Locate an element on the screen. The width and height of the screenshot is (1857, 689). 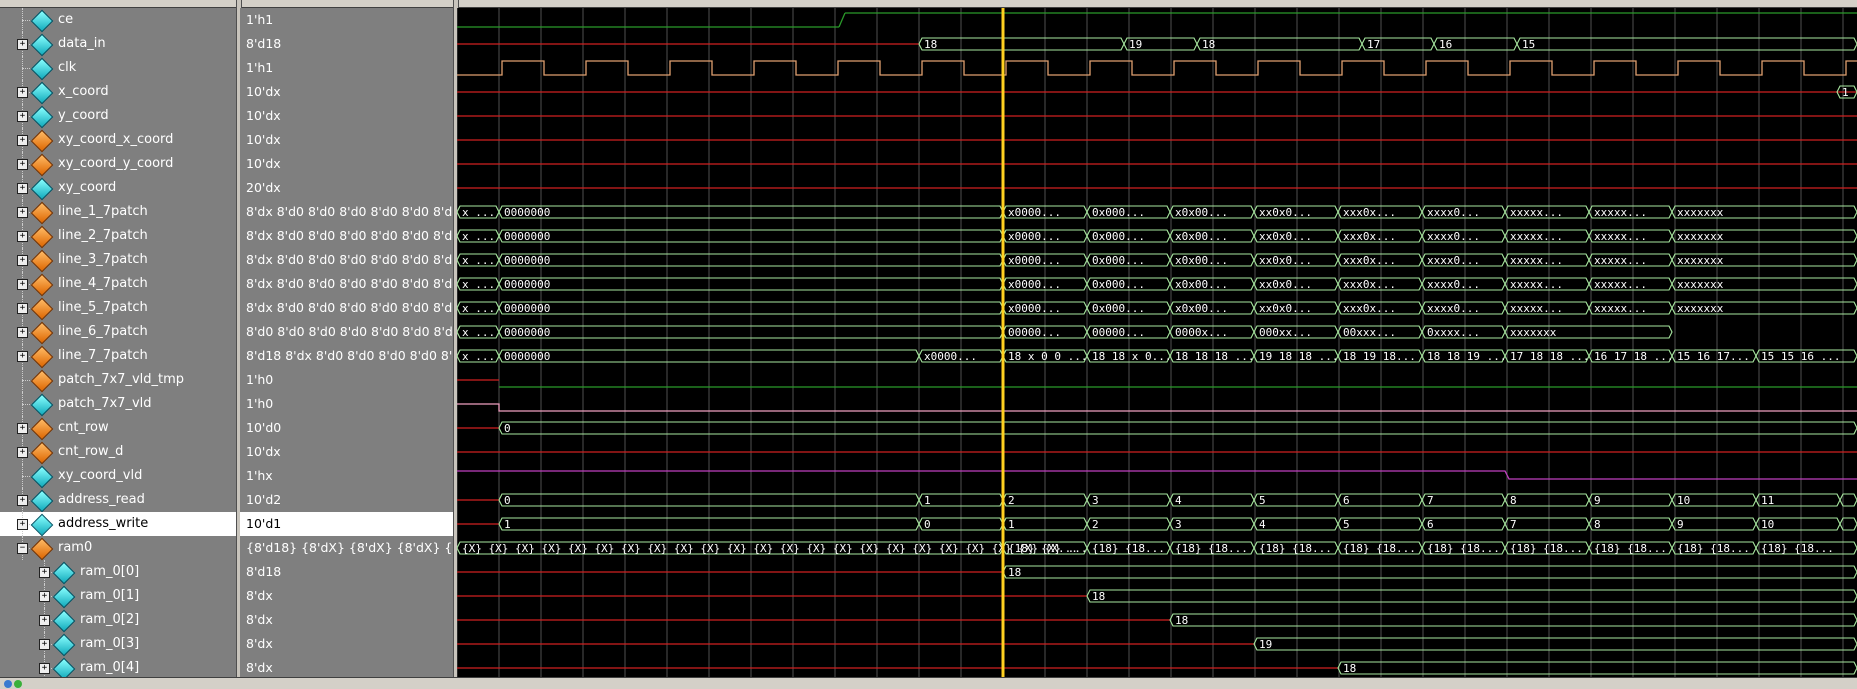
signal-row-ram-02: + ram_0[2] is located at coordinates (118, 620).